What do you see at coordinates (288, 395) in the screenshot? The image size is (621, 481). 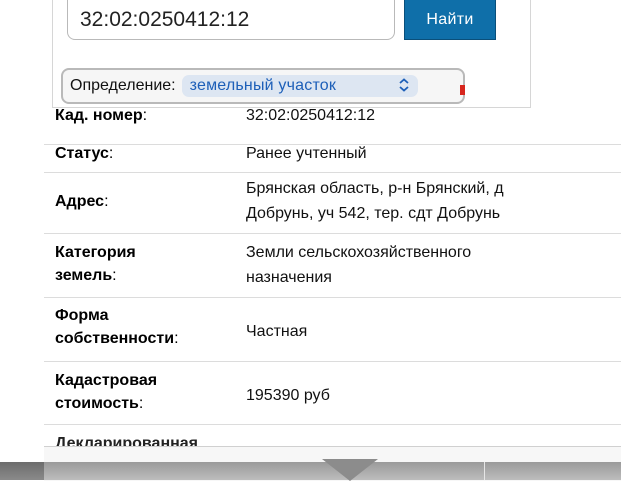 I see `detail-value: 195390 руб` at bounding box center [288, 395].